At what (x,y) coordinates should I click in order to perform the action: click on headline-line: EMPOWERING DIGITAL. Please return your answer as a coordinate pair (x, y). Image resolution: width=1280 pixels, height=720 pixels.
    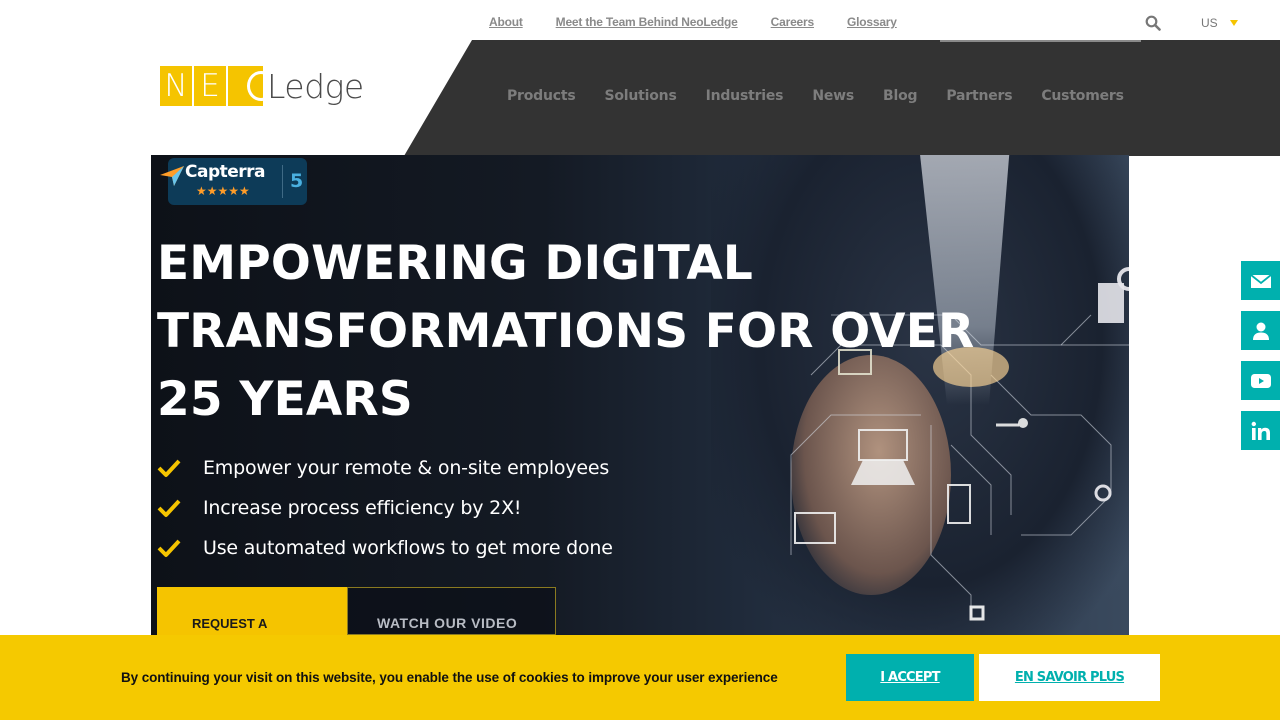
    Looking at the image, I should click on (455, 263).